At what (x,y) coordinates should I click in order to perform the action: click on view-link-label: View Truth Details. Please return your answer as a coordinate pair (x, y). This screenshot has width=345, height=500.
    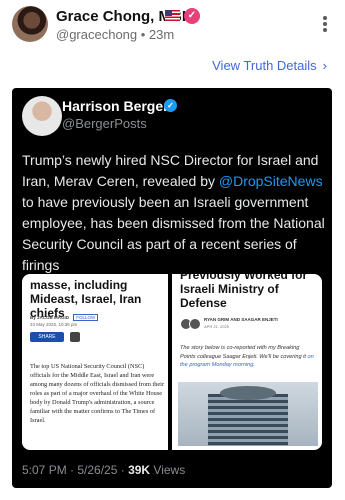
    Looking at the image, I should click on (264, 65).